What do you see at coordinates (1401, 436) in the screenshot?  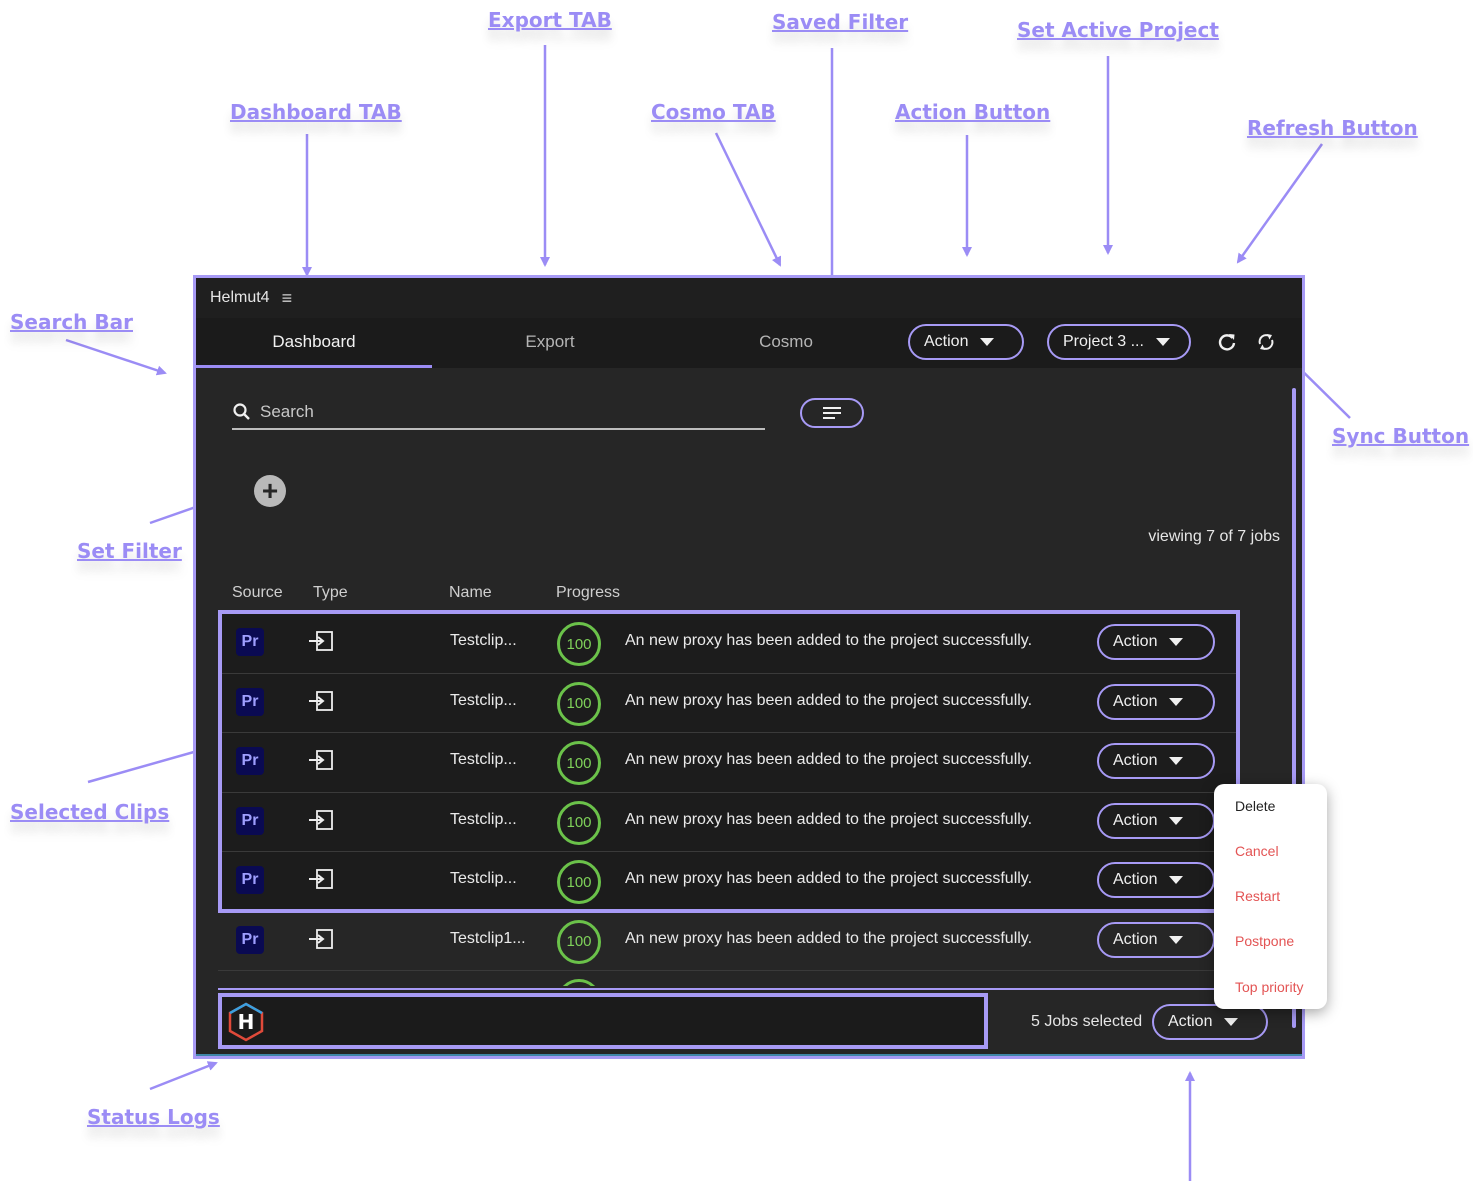 I see `callout-sync-button: Sync Button` at bounding box center [1401, 436].